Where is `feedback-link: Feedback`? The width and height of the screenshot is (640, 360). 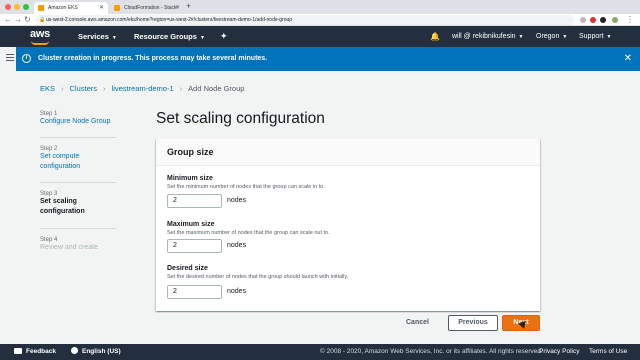
feedback-link: Feedback is located at coordinates (35, 352).